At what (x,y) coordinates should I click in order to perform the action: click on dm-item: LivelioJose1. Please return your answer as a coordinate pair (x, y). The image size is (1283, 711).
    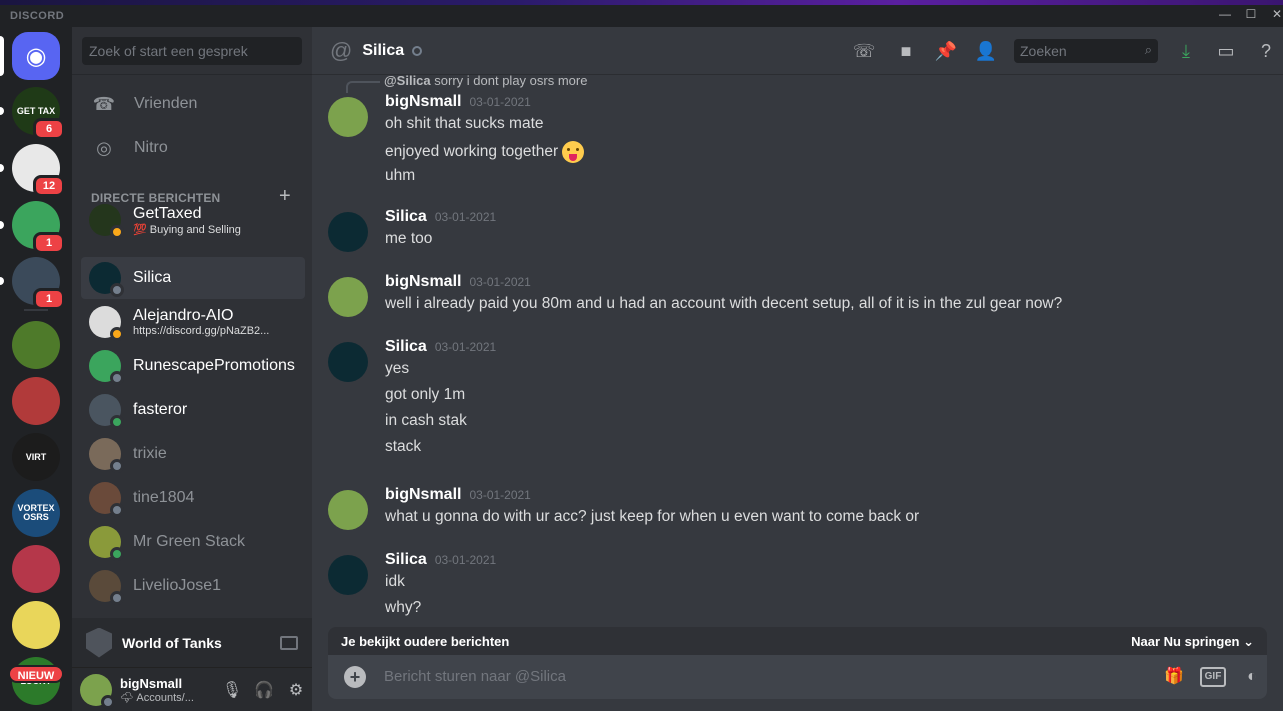
    Looking at the image, I should click on (193, 586).